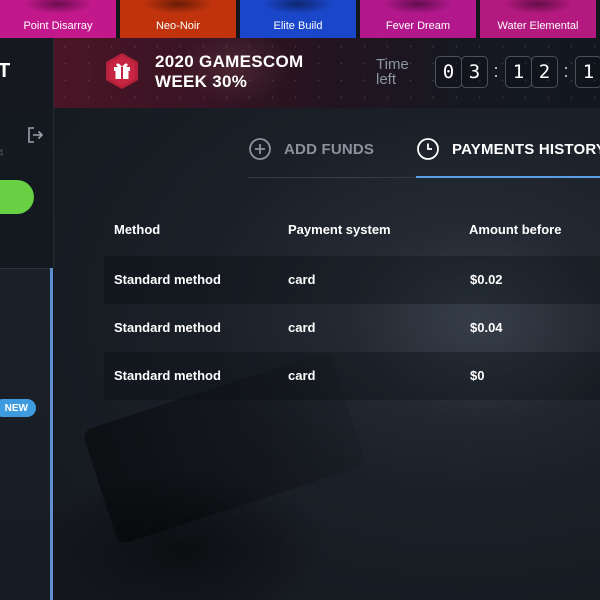 This screenshot has height=600, width=600. What do you see at coordinates (508, 177) in the screenshot?
I see `active-tab-indicator` at bounding box center [508, 177].